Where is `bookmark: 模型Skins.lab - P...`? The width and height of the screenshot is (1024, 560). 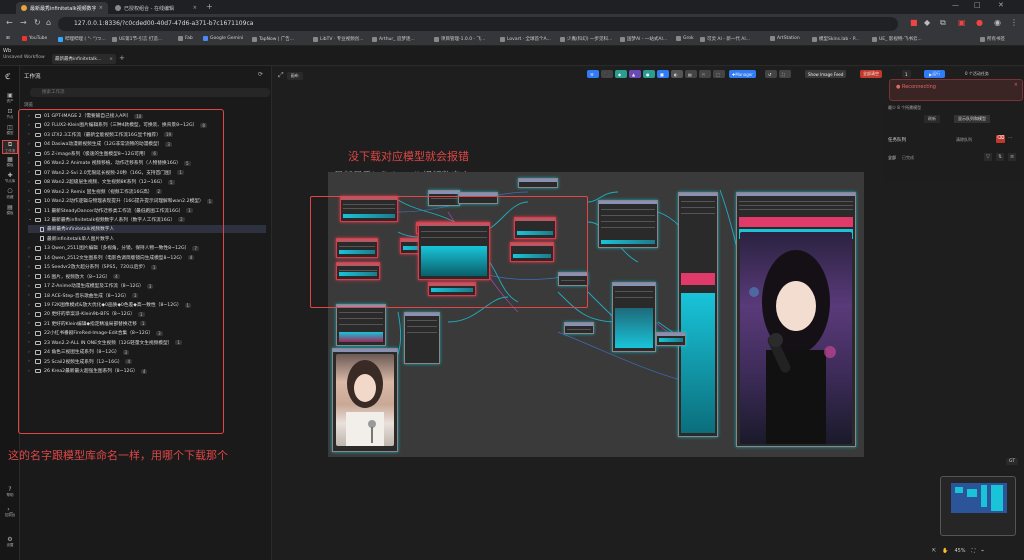 bookmark: 模型Skins.lab - P... is located at coordinates (835, 39).